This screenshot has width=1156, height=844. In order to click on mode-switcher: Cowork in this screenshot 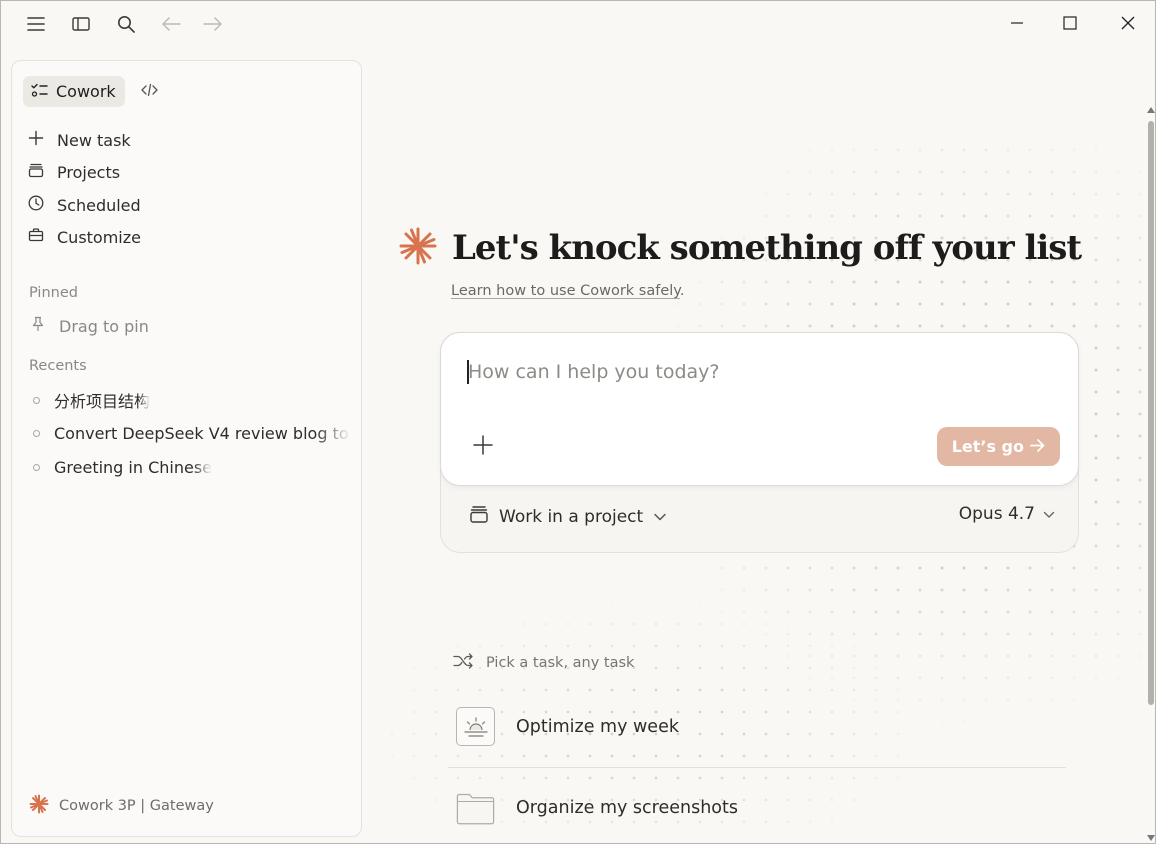, I will do `click(93, 91)`.